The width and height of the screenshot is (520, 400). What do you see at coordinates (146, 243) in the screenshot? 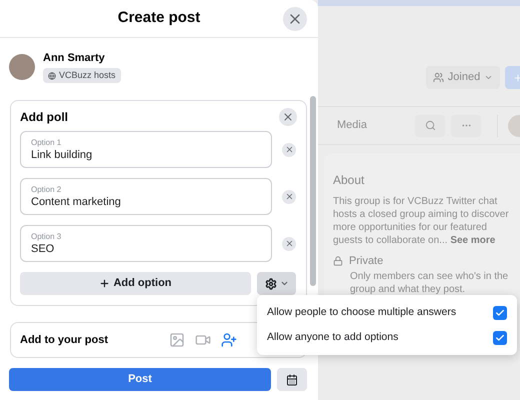
I see `option-field: Option 3 SEO` at bounding box center [146, 243].